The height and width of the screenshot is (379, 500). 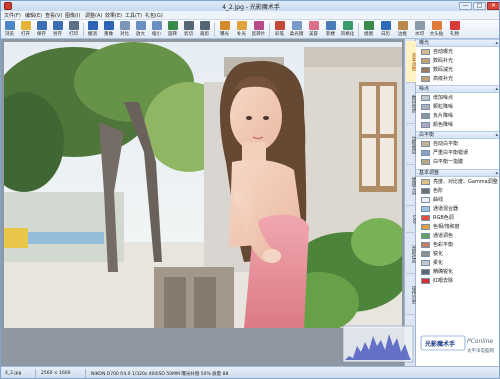 What do you see at coordinates (451, 153) in the screenshot?
I see `panel-item-label: 严重白平衡错误` at bounding box center [451, 153].